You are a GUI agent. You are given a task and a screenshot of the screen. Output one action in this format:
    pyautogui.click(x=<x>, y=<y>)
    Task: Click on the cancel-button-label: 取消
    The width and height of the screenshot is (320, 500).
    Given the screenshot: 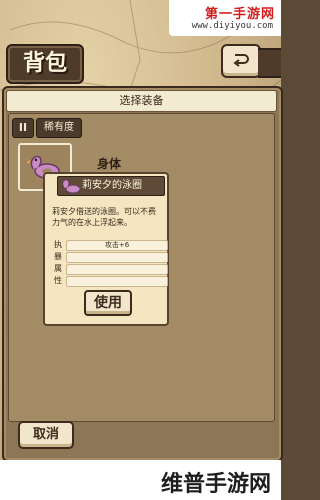 What is the action you would take?
    pyautogui.click(x=45, y=434)
    